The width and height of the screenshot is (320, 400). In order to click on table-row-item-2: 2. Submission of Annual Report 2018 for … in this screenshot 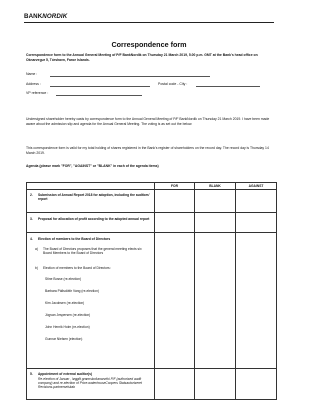, I will do `click(151, 201)`.